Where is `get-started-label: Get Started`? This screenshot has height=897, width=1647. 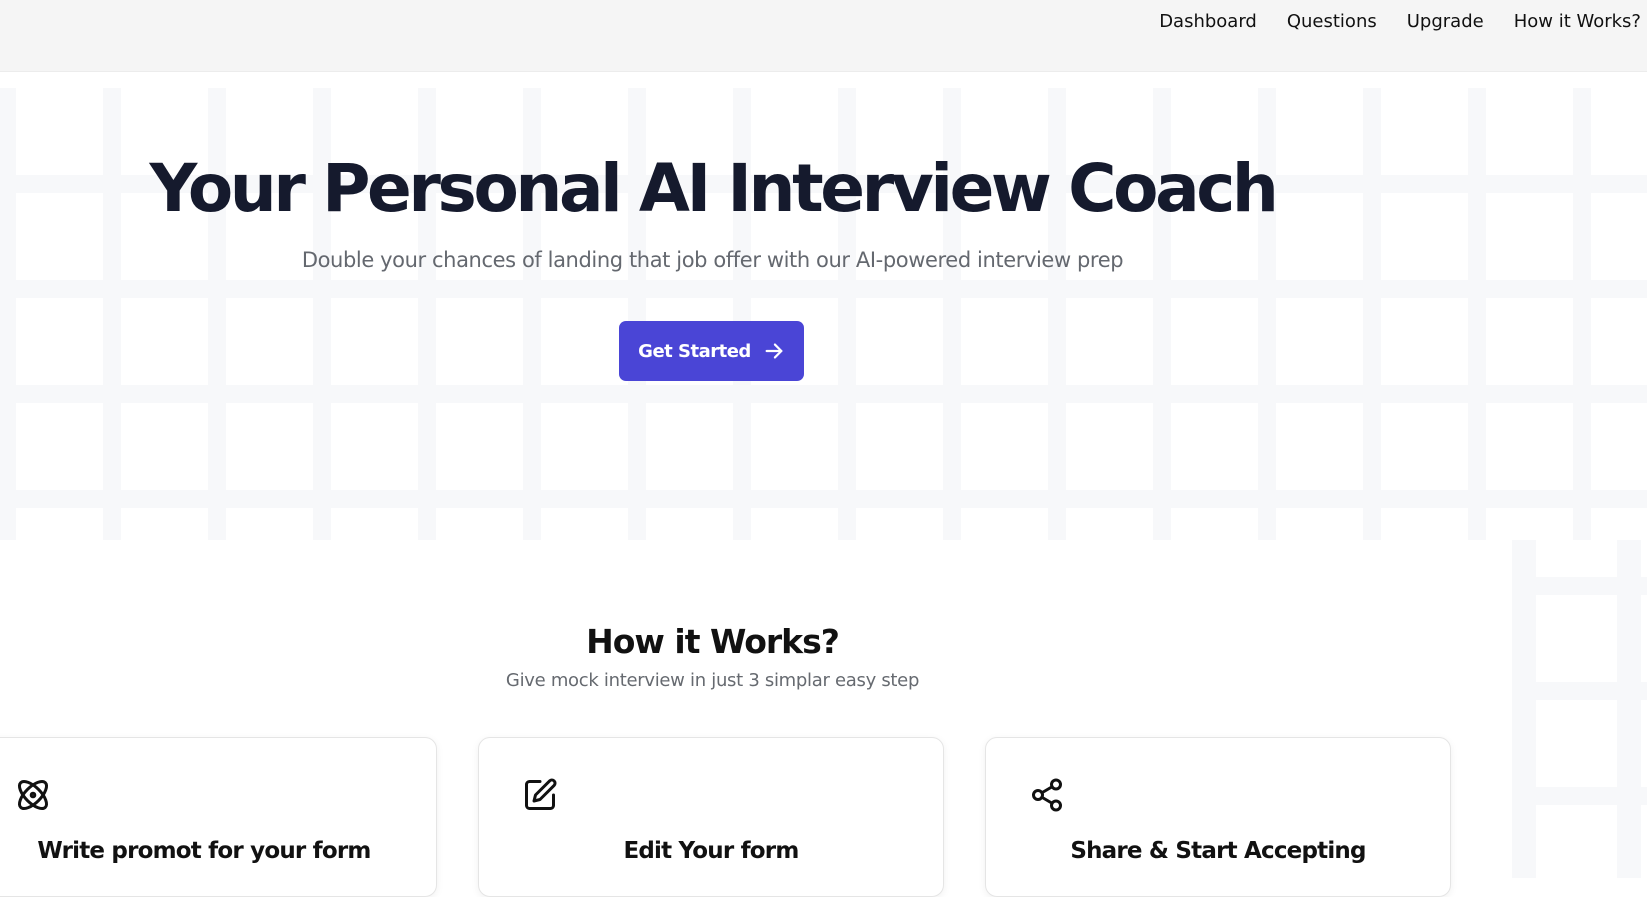 get-started-label: Get Started is located at coordinates (694, 351).